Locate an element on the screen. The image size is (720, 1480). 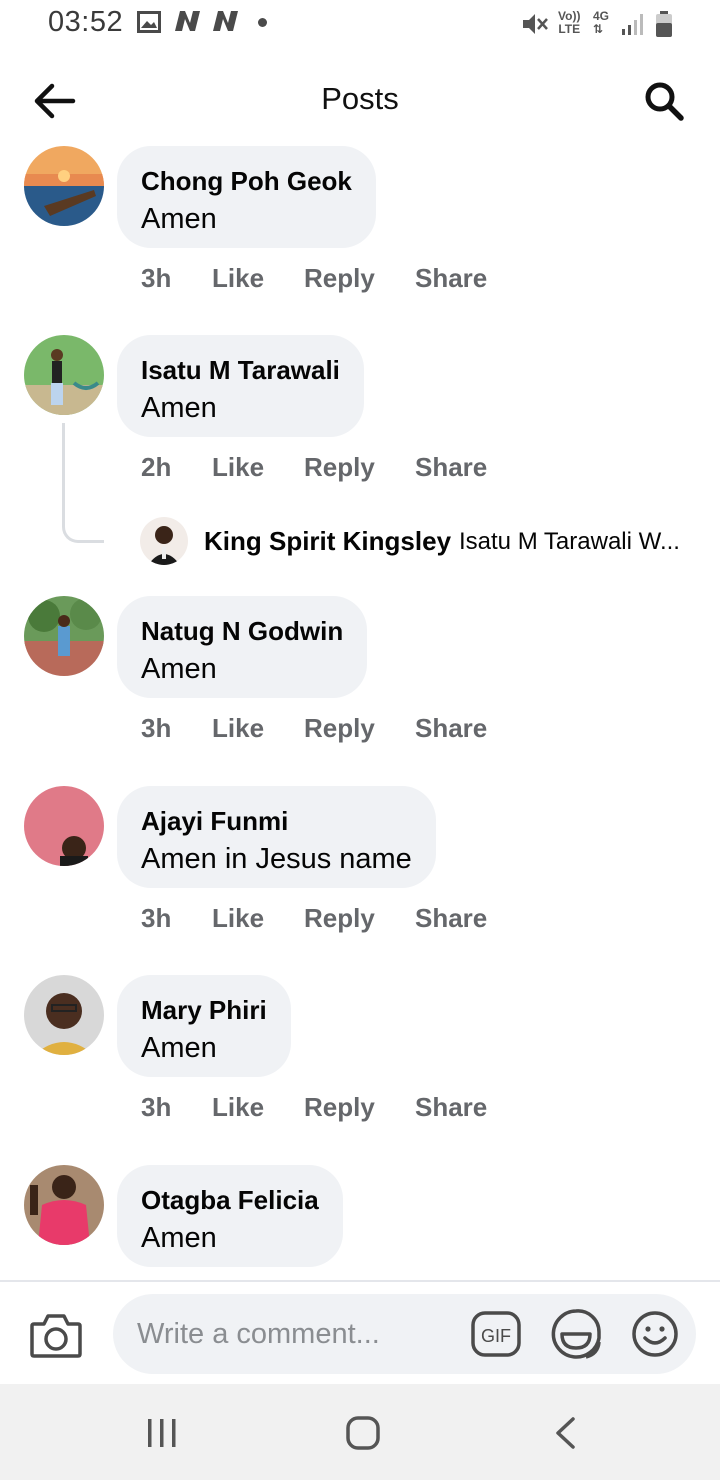
camera-icon is located at coordinates (56, 1335).